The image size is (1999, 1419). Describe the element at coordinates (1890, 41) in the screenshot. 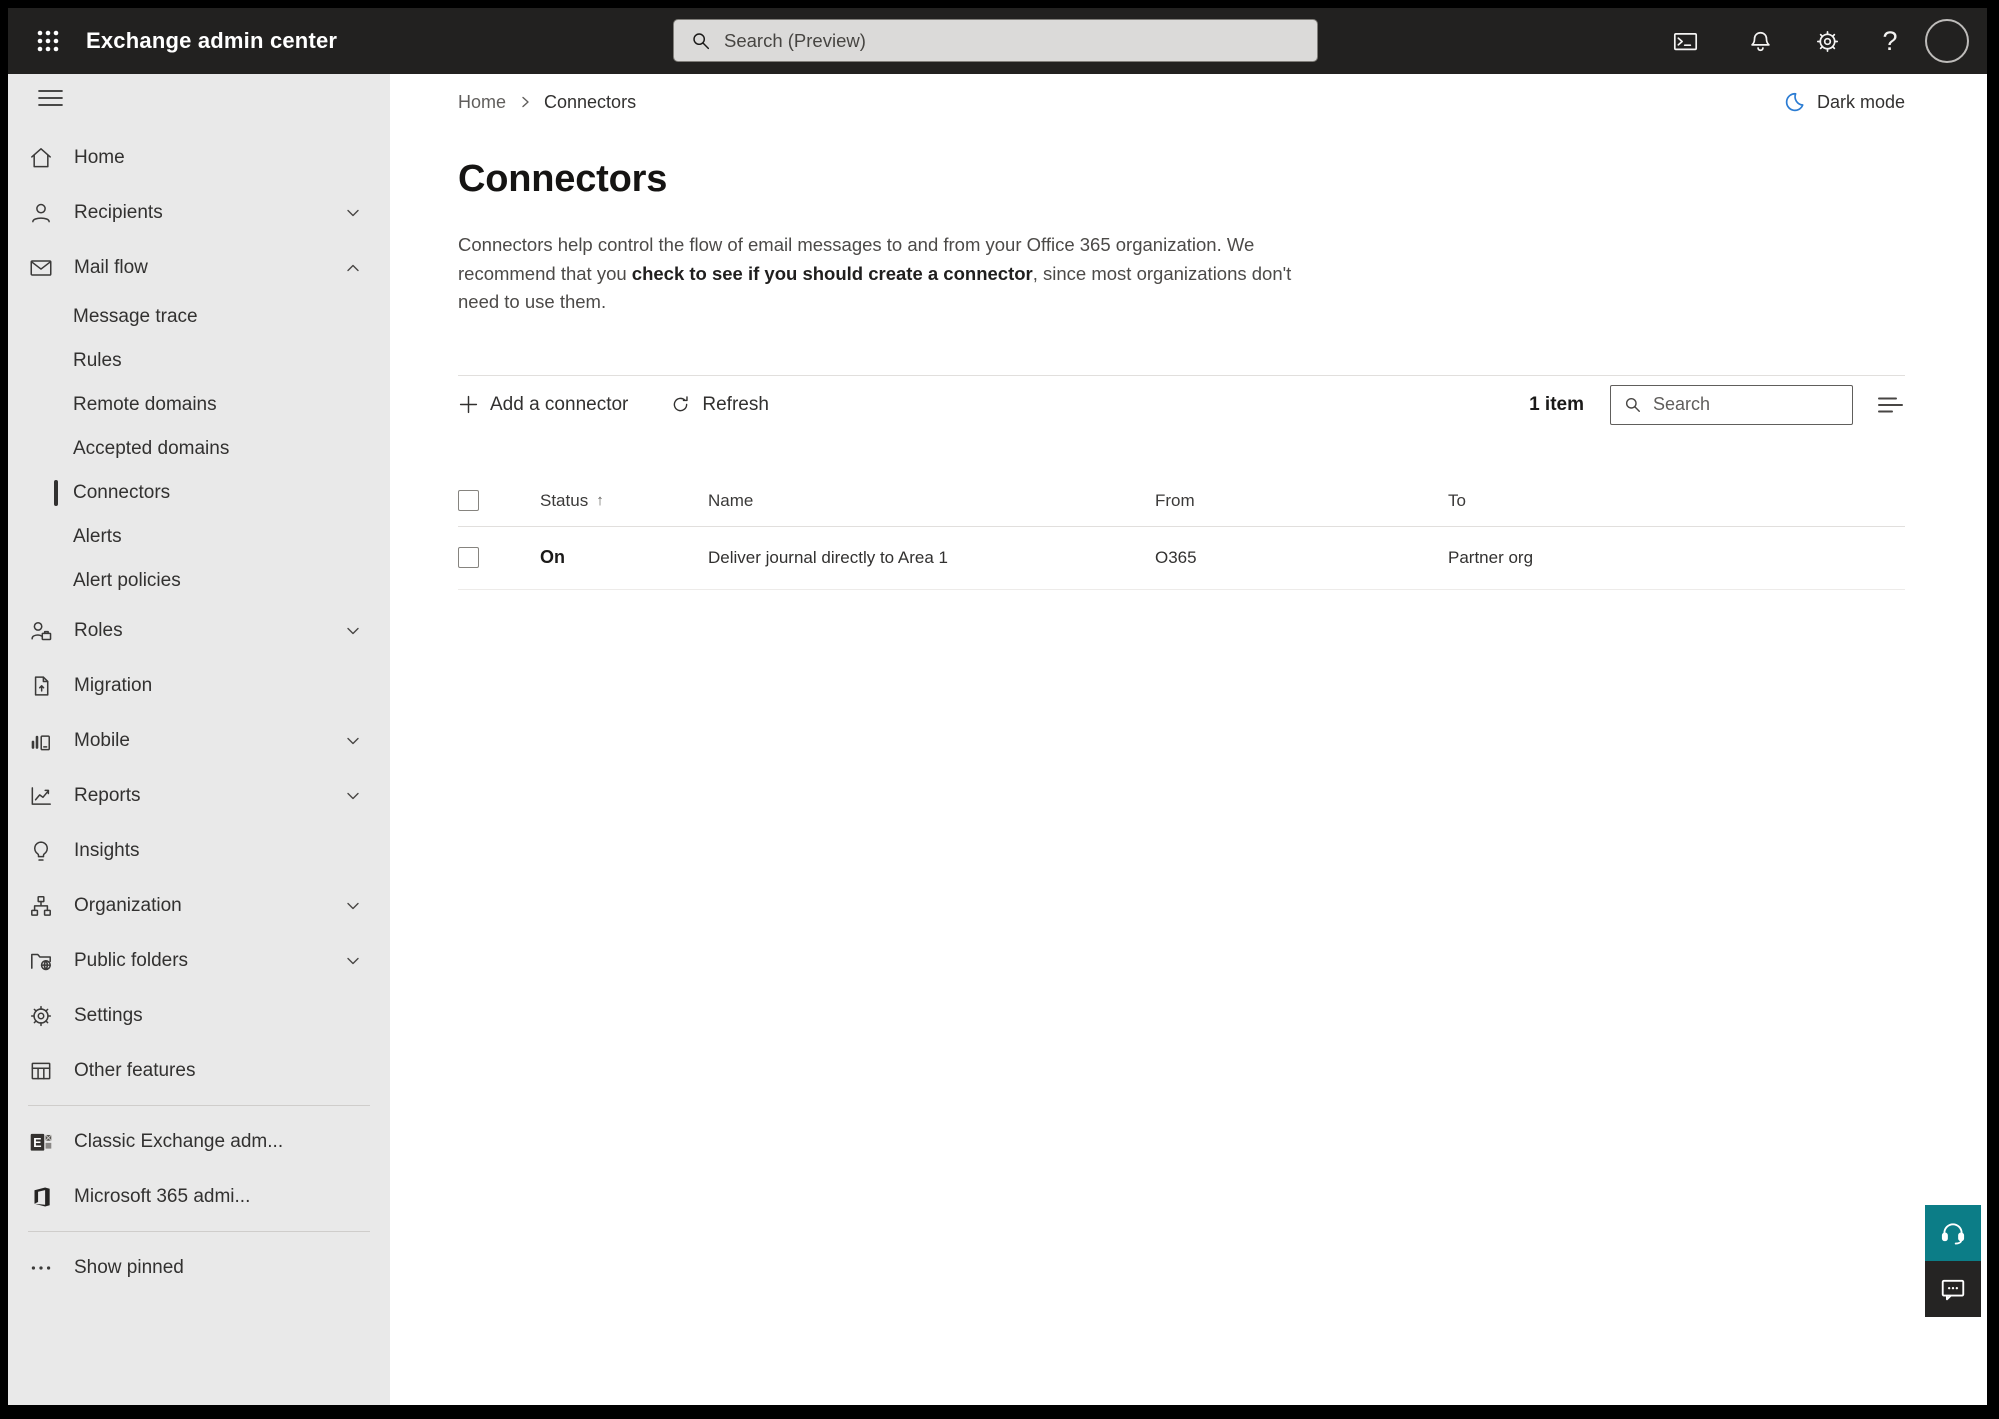

I see `help-button: ?` at that location.